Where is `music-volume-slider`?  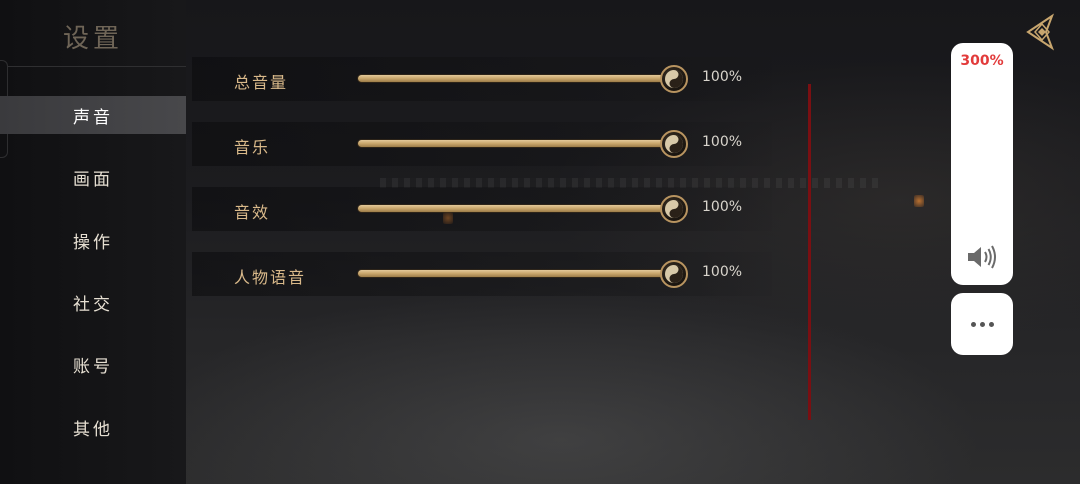
music-volume-slider is located at coordinates (523, 144).